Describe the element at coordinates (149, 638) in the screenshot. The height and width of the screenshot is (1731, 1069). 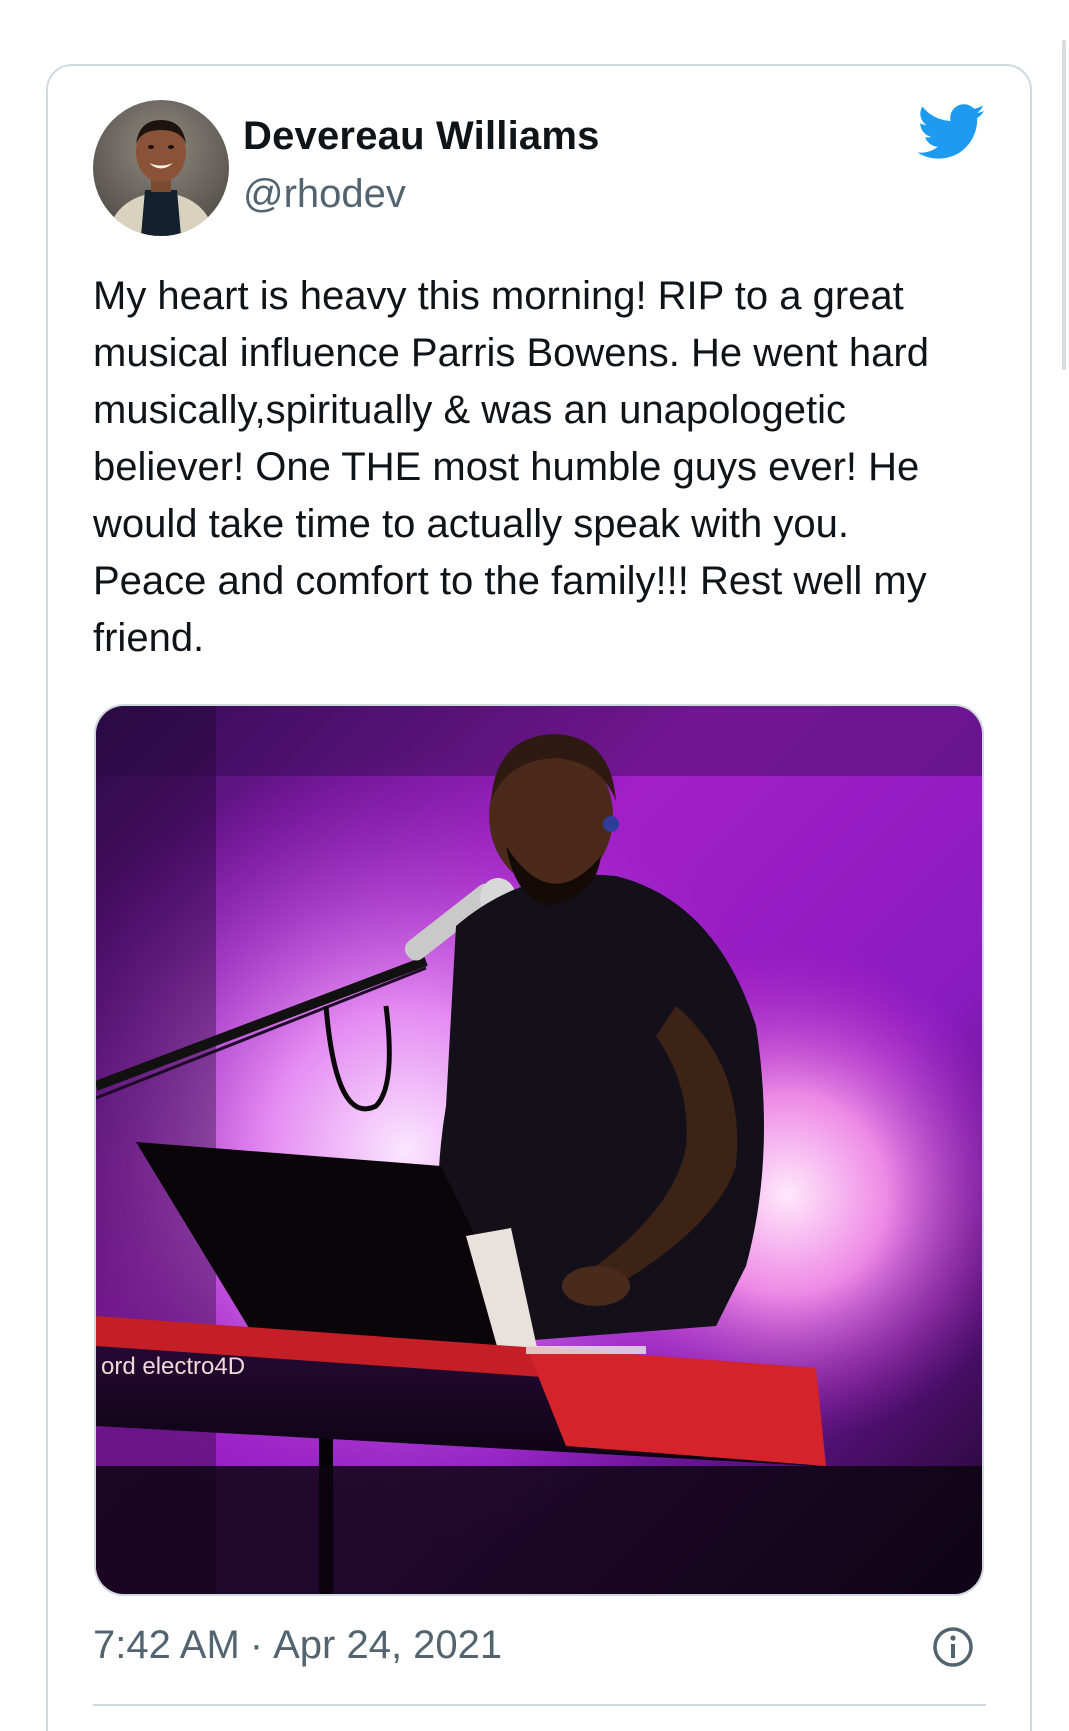
I see `tweet-text-line: friend.` at that location.